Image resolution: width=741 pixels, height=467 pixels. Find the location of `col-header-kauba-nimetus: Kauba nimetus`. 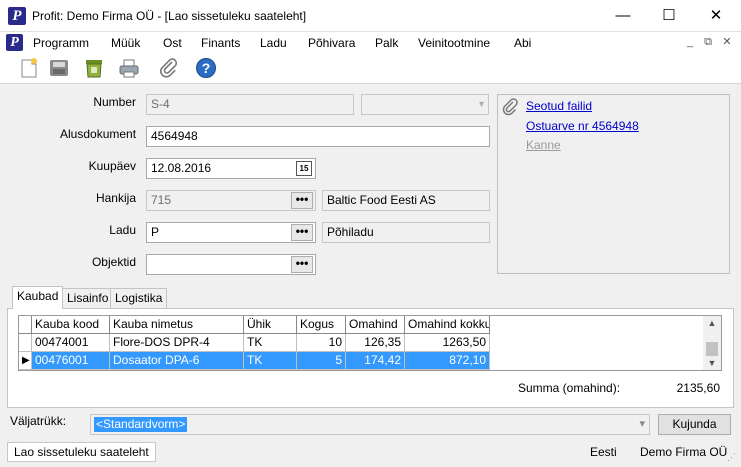

col-header-kauba-nimetus: Kauba nimetus is located at coordinates (177, 325).